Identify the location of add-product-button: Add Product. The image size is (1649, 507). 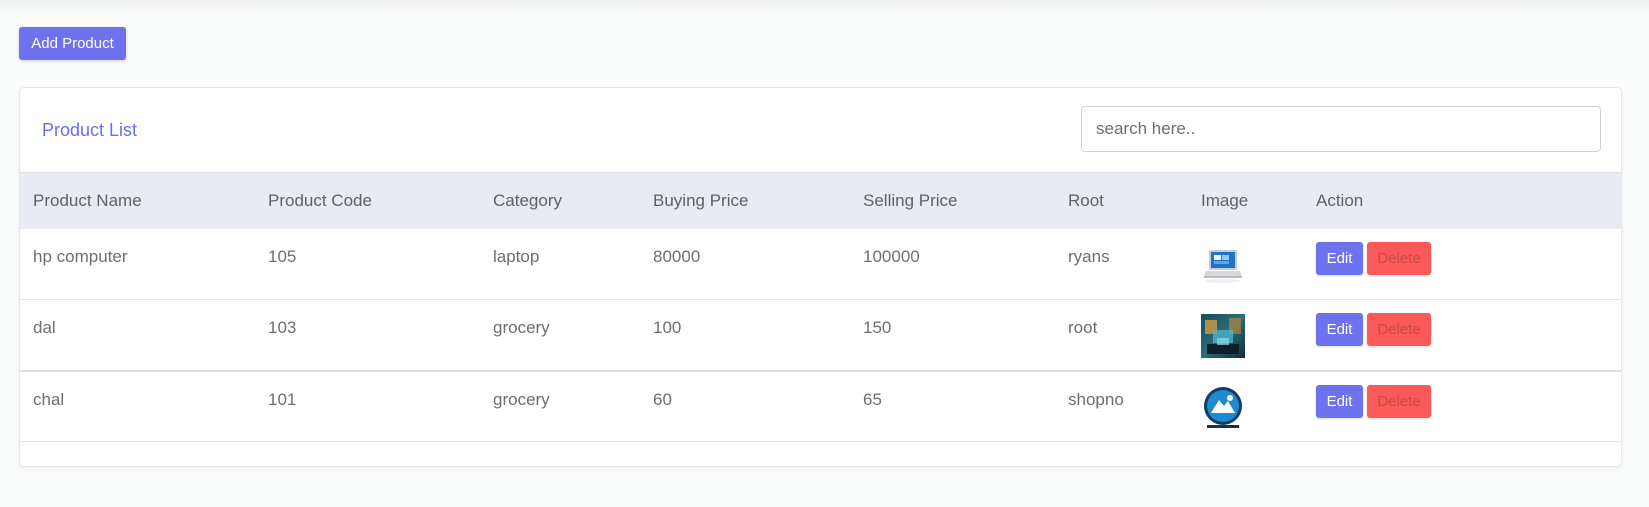
(72, 43).